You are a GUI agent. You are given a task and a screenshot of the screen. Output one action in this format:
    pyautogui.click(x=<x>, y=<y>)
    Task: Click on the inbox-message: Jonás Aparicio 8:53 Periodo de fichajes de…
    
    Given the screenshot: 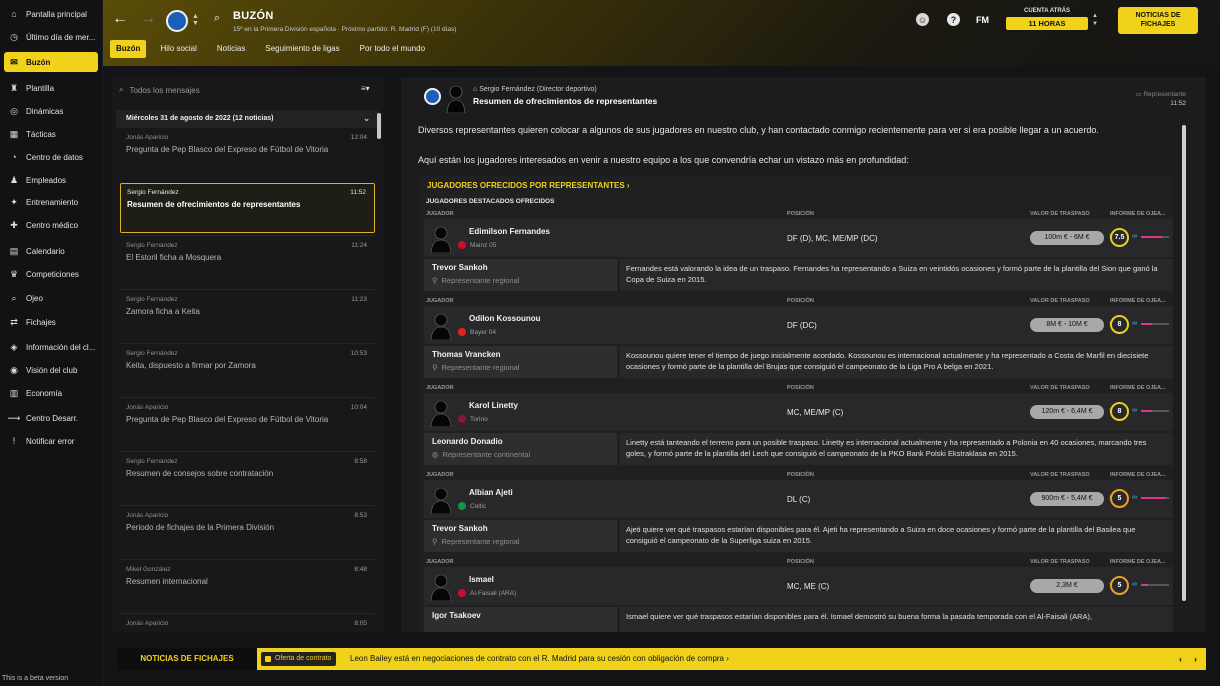 What is the action you would take?
    pyautogui.click(x=247, y=532)
    